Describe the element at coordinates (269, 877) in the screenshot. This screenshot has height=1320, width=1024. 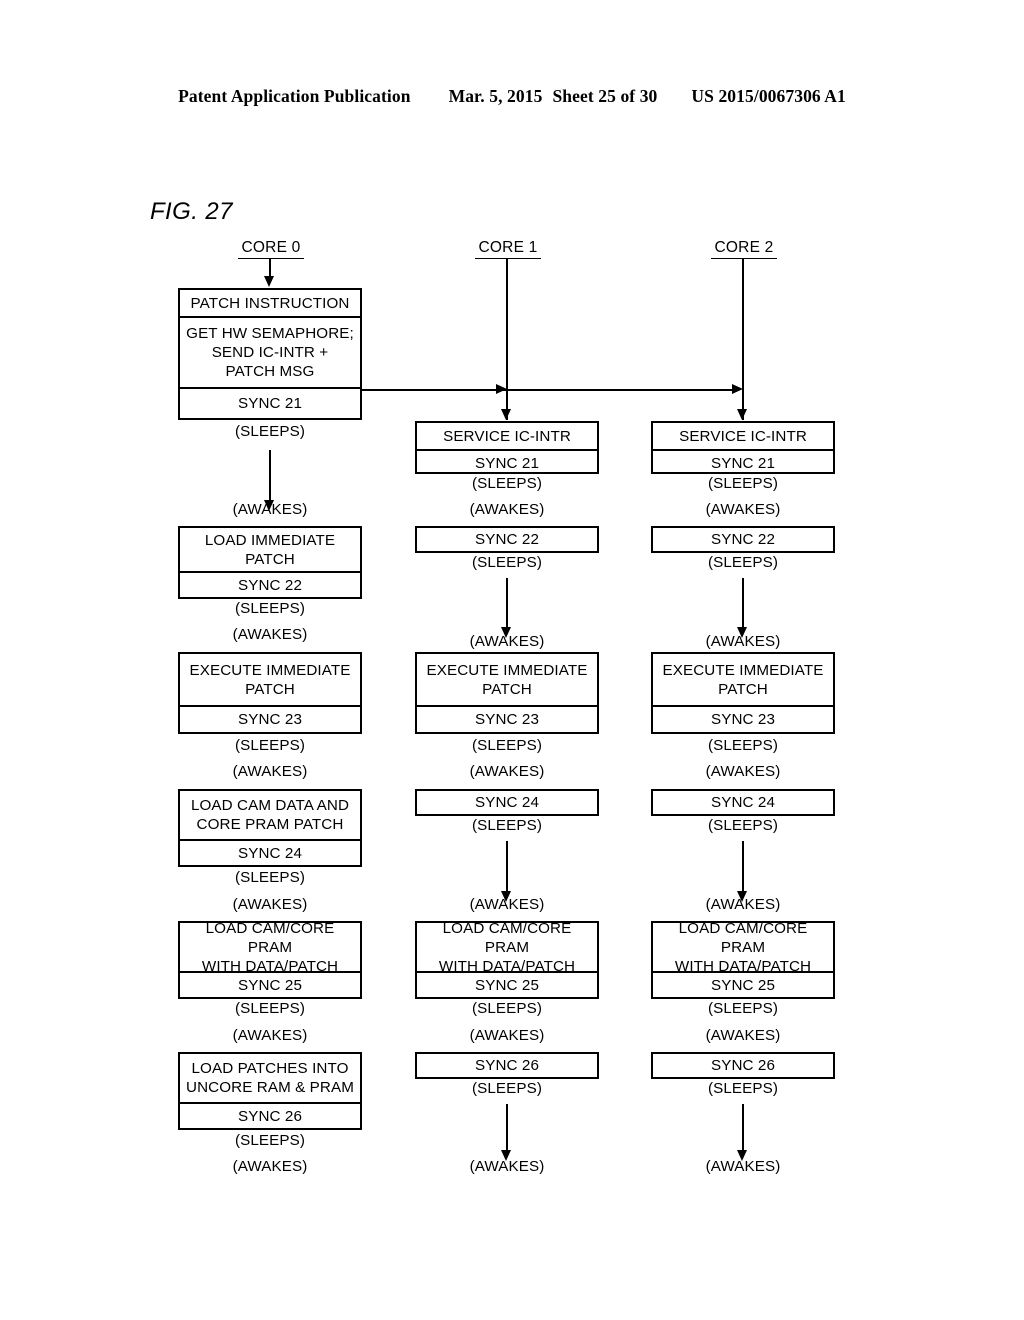
I see `core0-state-sleeps-4: (SLEEPS)` at that location.